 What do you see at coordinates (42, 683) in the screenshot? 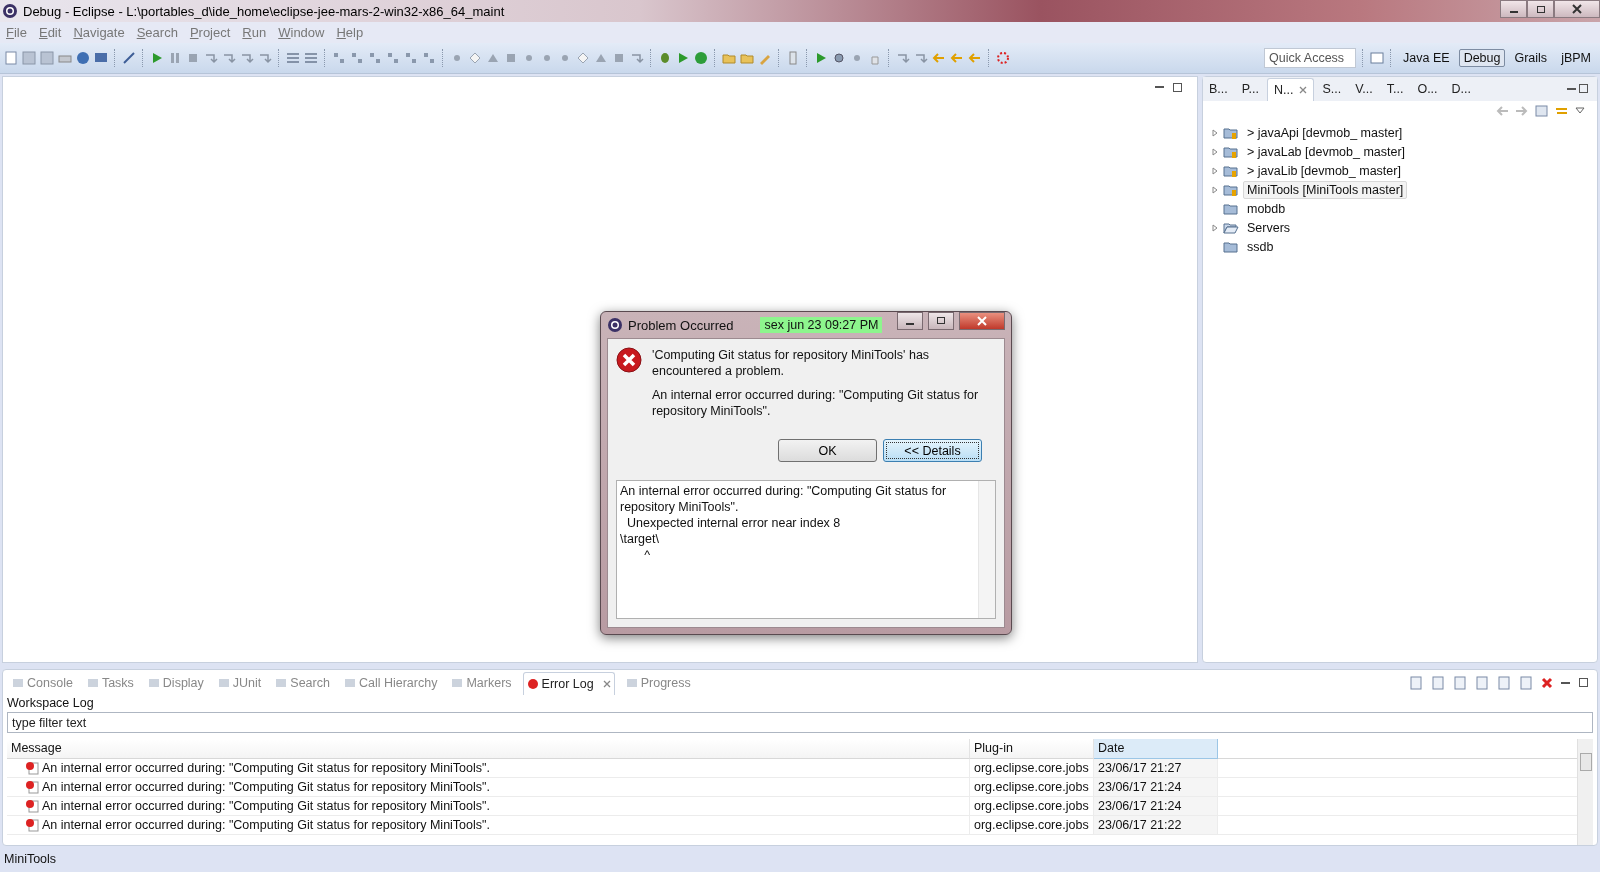
I see `view-tab: Console` at bounding box center [42, 683].